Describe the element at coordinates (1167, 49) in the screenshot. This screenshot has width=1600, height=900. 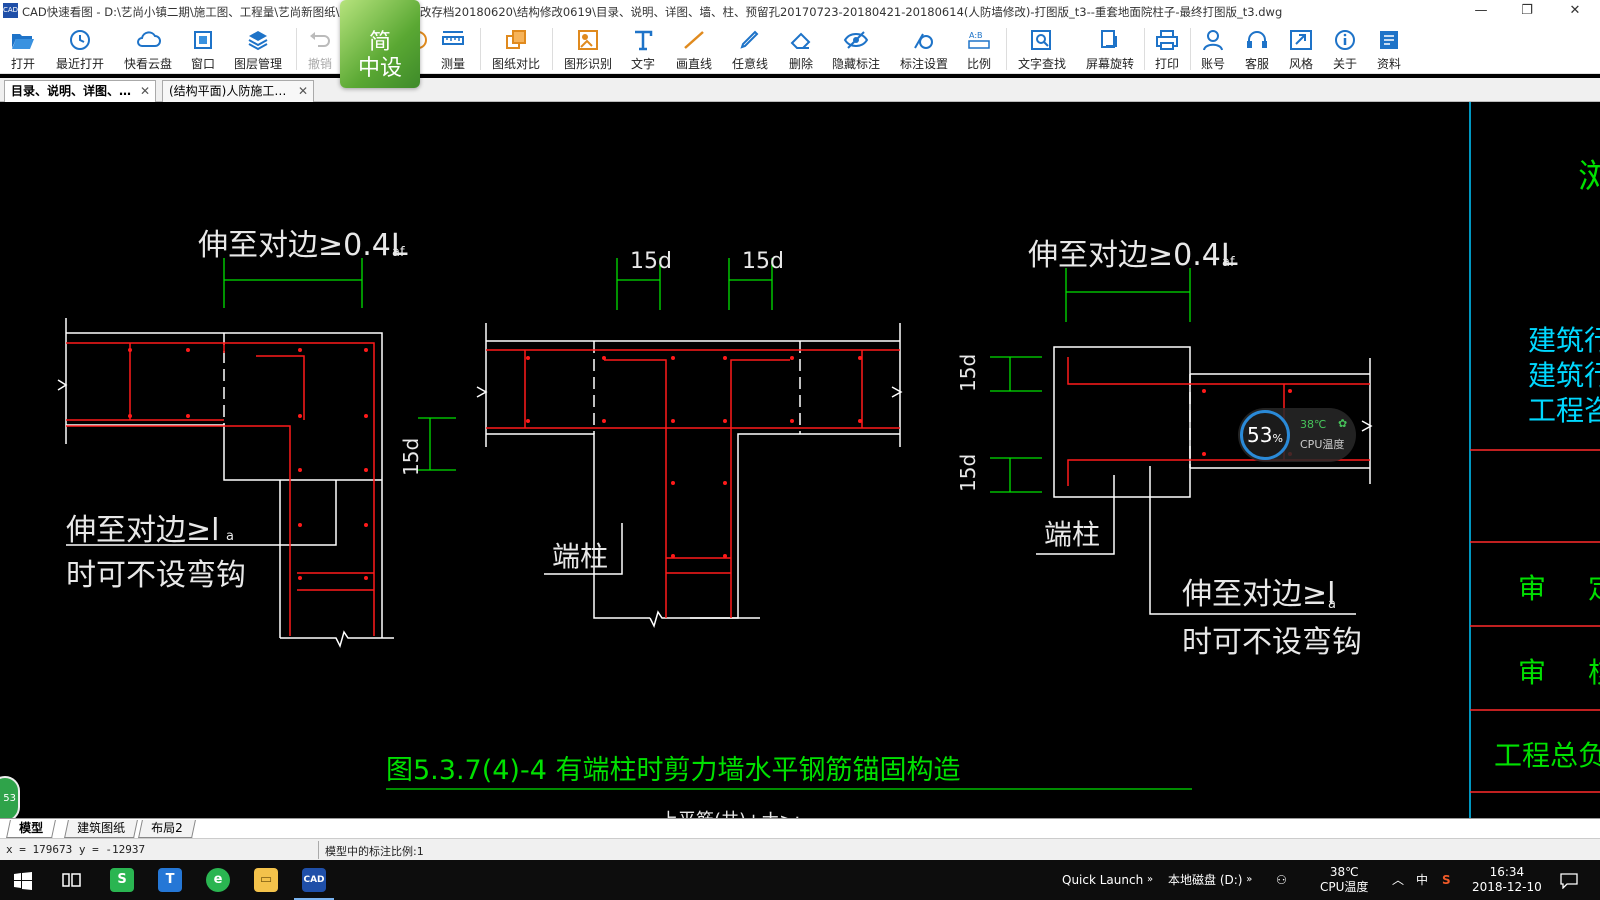
I see `print-button: 打印` at that location.